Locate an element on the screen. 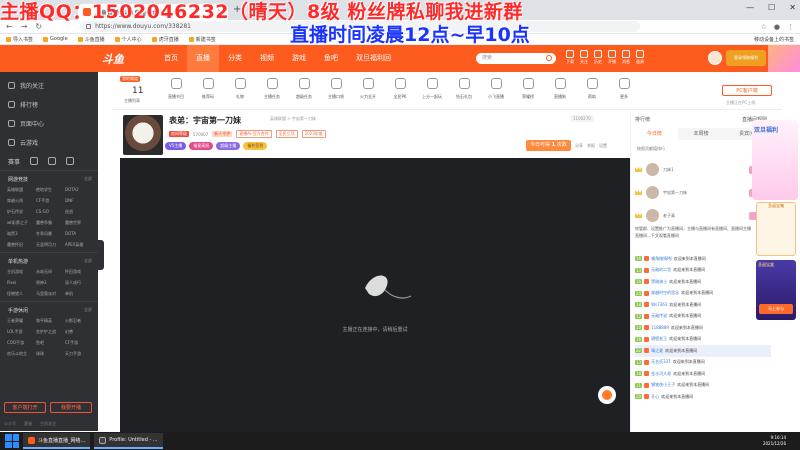 The height and width of the screenshot is (450, 800). nav-yuba: 鱼吧 is located at coordinates (331, 58).